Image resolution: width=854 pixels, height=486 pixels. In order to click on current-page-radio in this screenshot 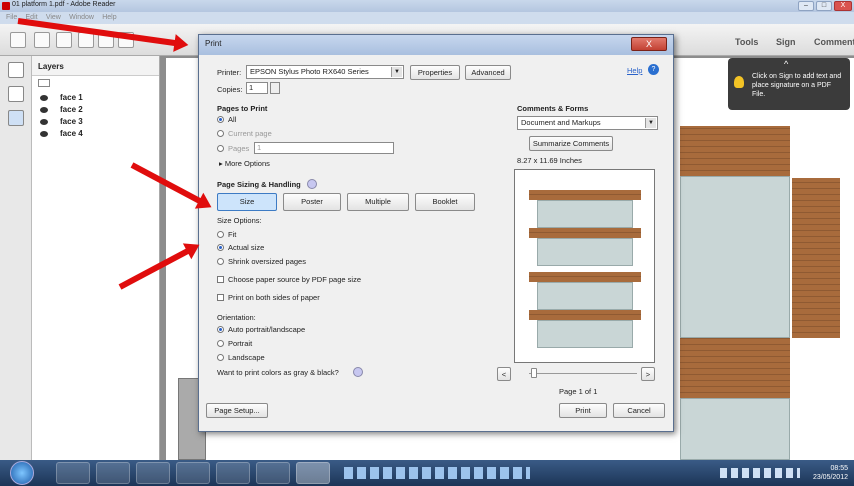, I will do `click(220, 133)`.